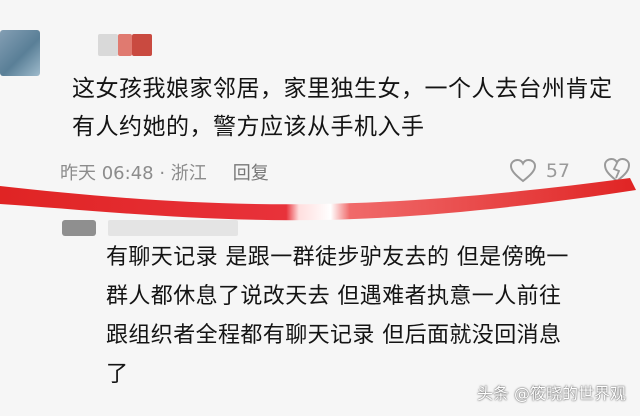  What do you see at coordinates (551, 393) in the screenshot?
I see `watermark: 头条 @筱晓的世界观` at bounding box center [551, 393].